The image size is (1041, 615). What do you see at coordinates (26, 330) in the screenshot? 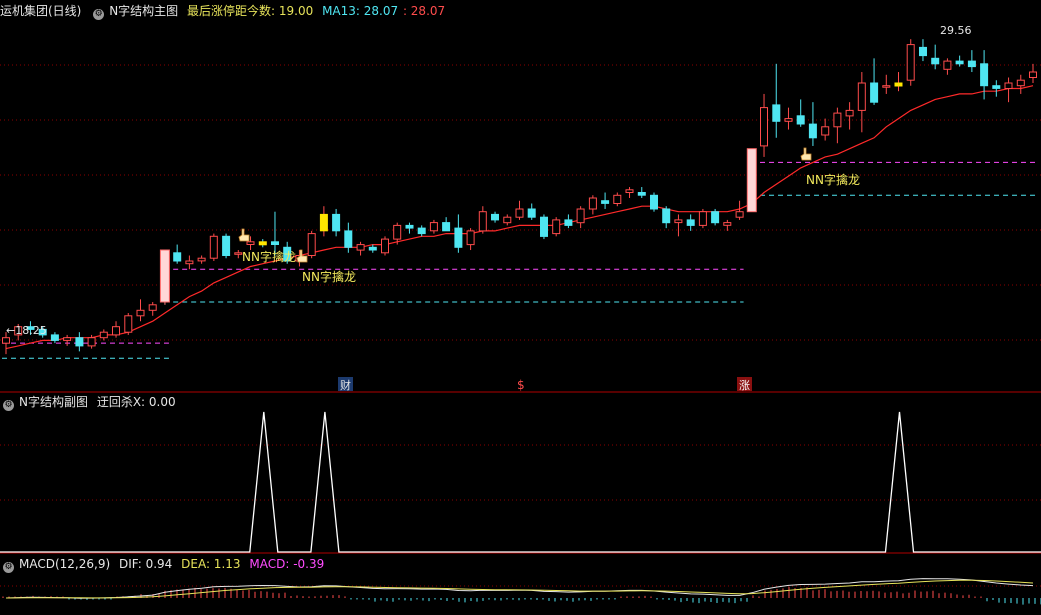
I see `low-price-label: ←18.25` at bounding box center [26, 330].